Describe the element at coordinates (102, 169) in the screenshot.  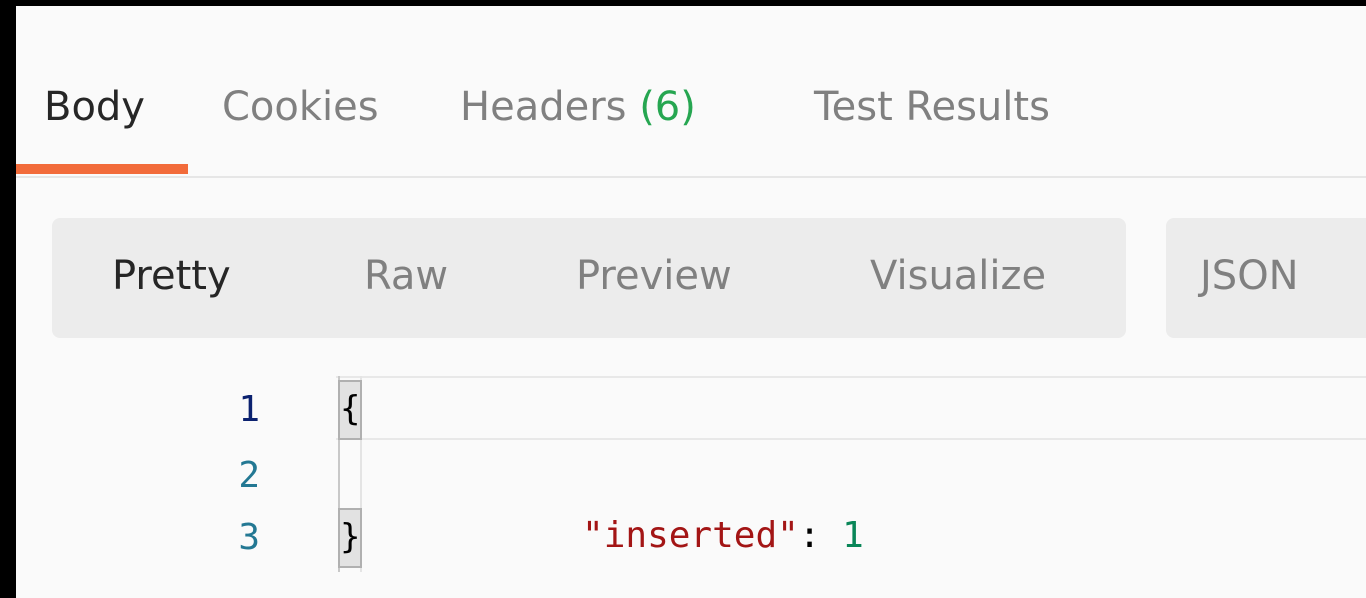
I see `active-tab-indicator` at that location.